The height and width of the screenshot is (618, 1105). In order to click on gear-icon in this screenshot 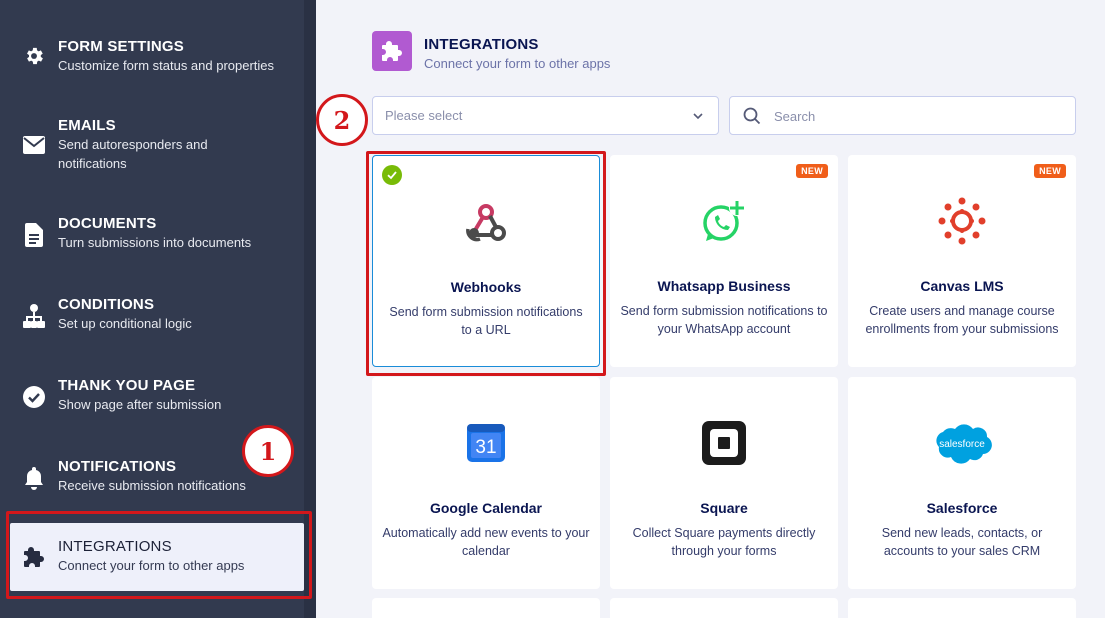, I will do `click(34, 56)`.